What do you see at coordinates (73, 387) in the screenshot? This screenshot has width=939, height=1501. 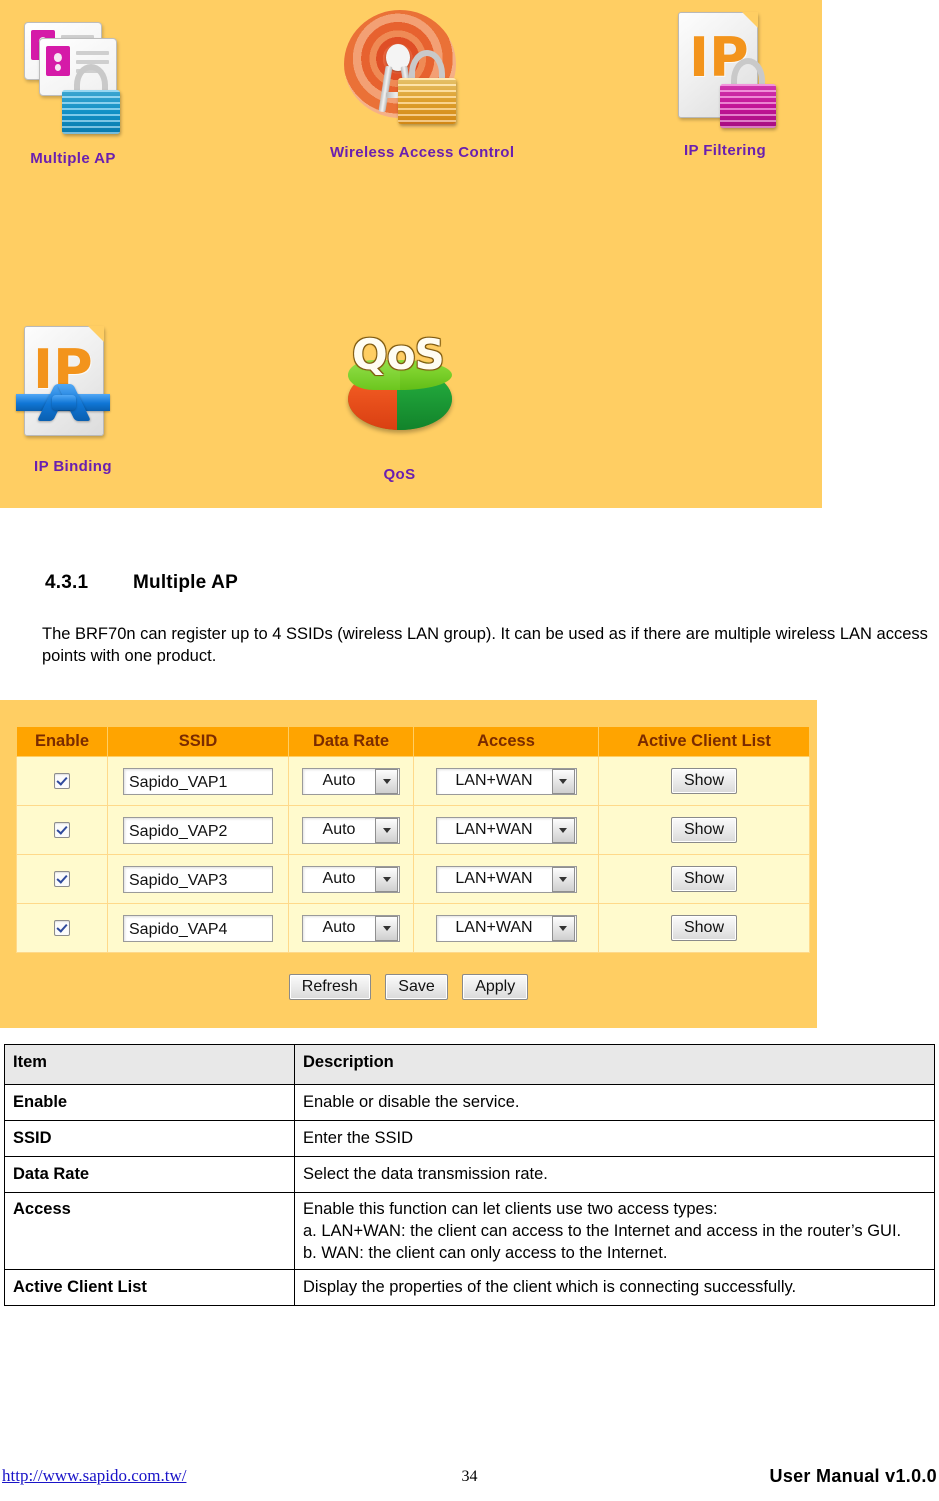 I see `ip-document-blue-chain-icon: IP` at bounding box center [73, 387].